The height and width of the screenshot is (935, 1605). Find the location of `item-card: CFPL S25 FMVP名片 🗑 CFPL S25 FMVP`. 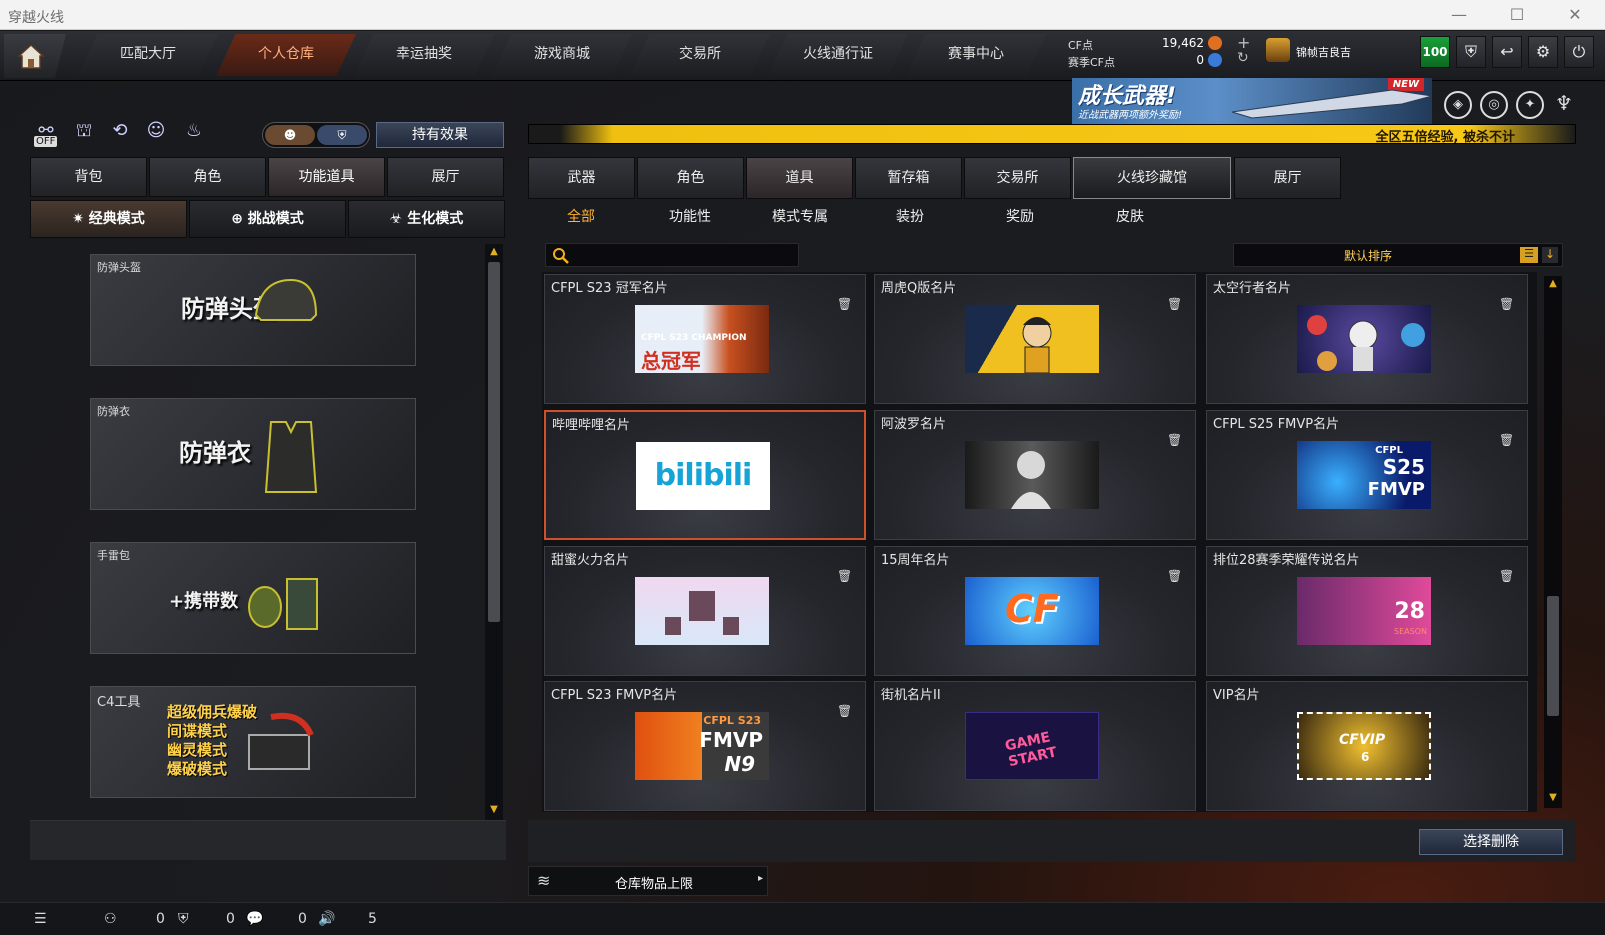

item-card: CFPL S25 FMVP名片 🗑 CFPL S25 FMVP is located at coordinates (1367, 475).